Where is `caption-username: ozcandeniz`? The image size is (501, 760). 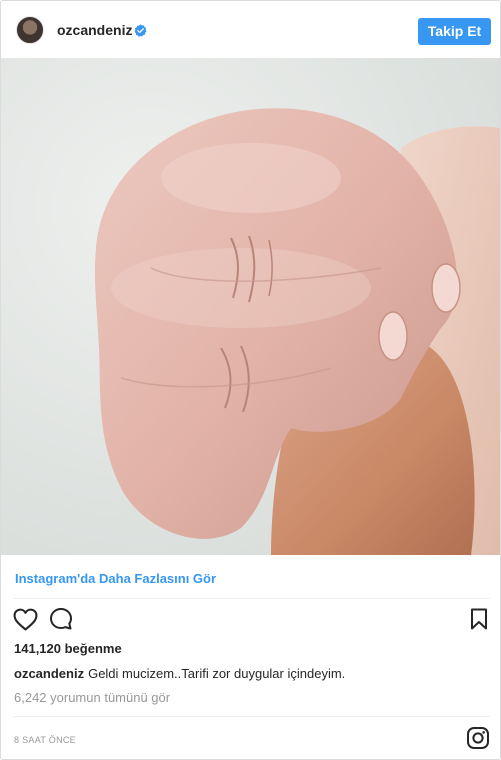 caption-username: ozcandeniz is located at coordinates (49, 673).